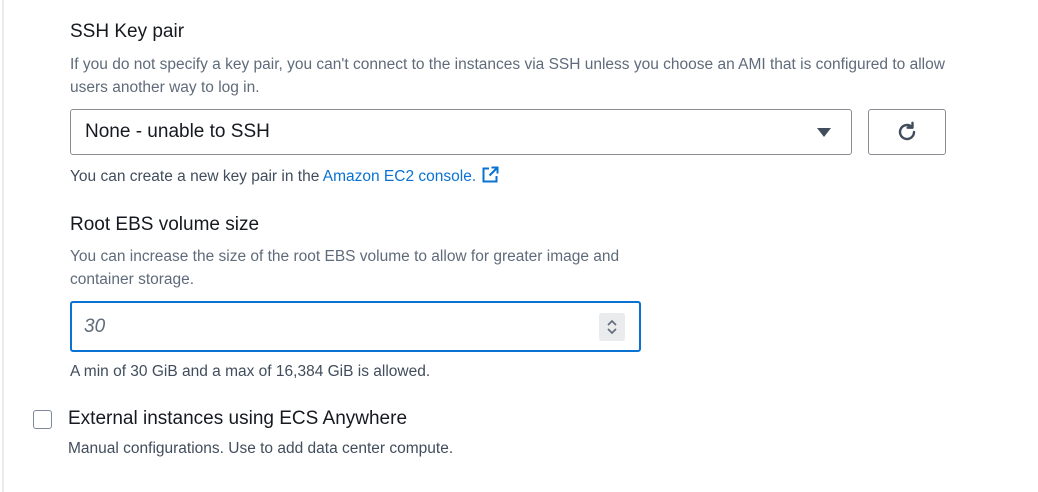 This screenshot has height=492, width=1038. I want to click on ec2-hint-text: You can create a new key pair in the, so click(196, 176).